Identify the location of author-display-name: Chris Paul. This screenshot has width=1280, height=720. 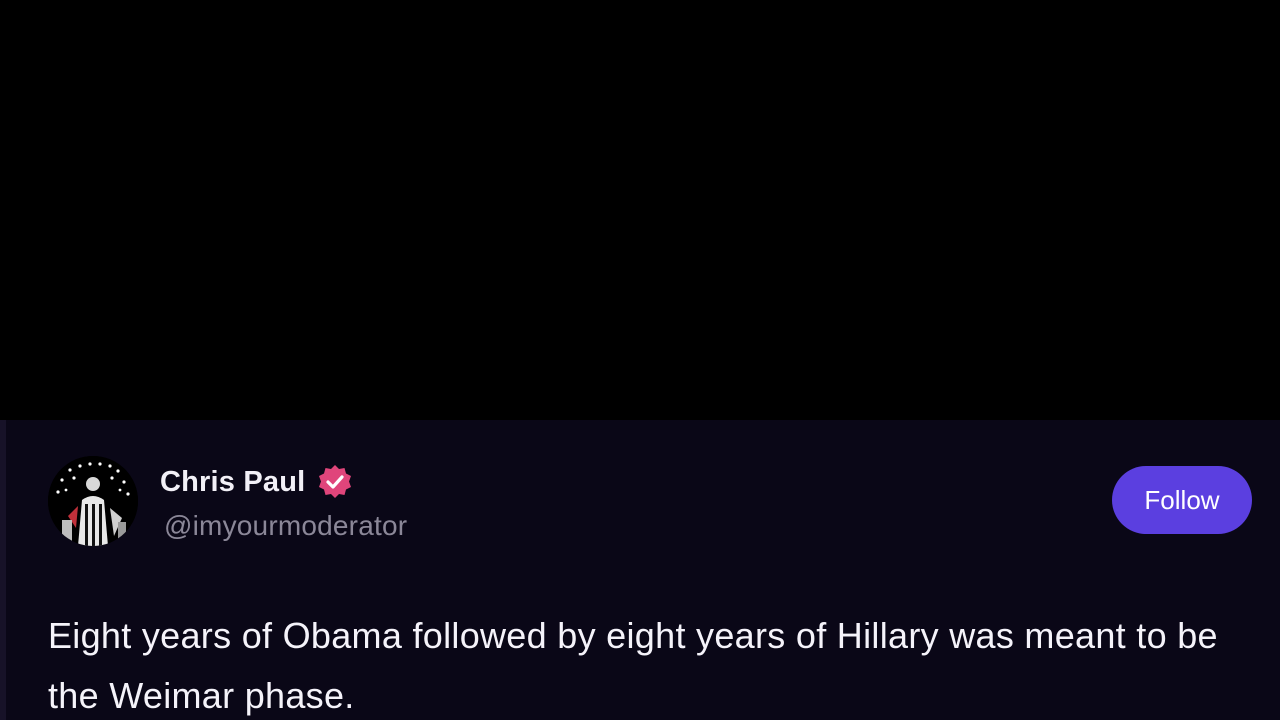
(232, 482).